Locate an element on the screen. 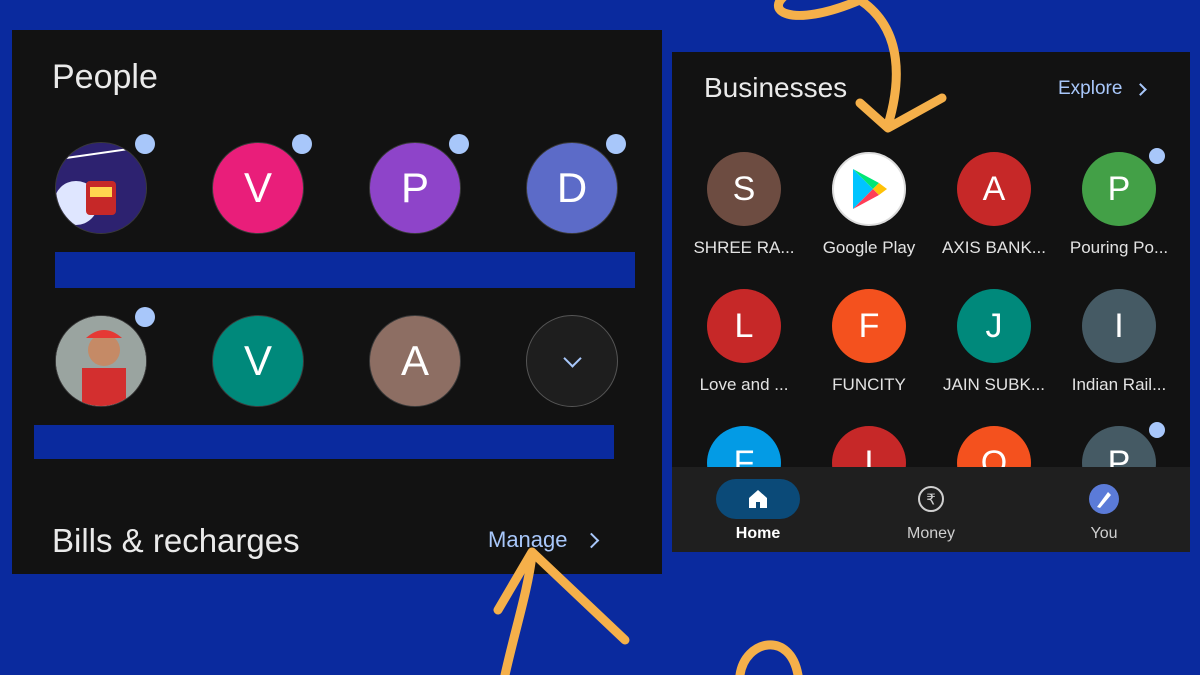  arrow-curl is located at coordinates (769, 657).